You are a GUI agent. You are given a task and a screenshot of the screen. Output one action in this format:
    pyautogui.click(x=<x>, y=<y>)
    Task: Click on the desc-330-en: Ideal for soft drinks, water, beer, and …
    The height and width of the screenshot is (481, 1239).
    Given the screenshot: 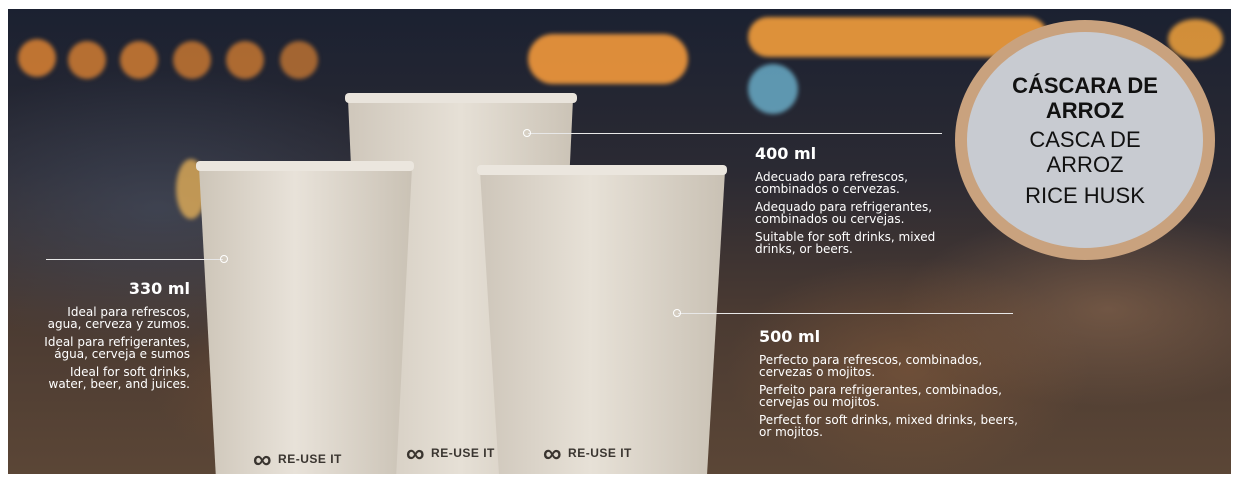 What is the action you would take?
    pyautogui.click(x=119, y=378)
    